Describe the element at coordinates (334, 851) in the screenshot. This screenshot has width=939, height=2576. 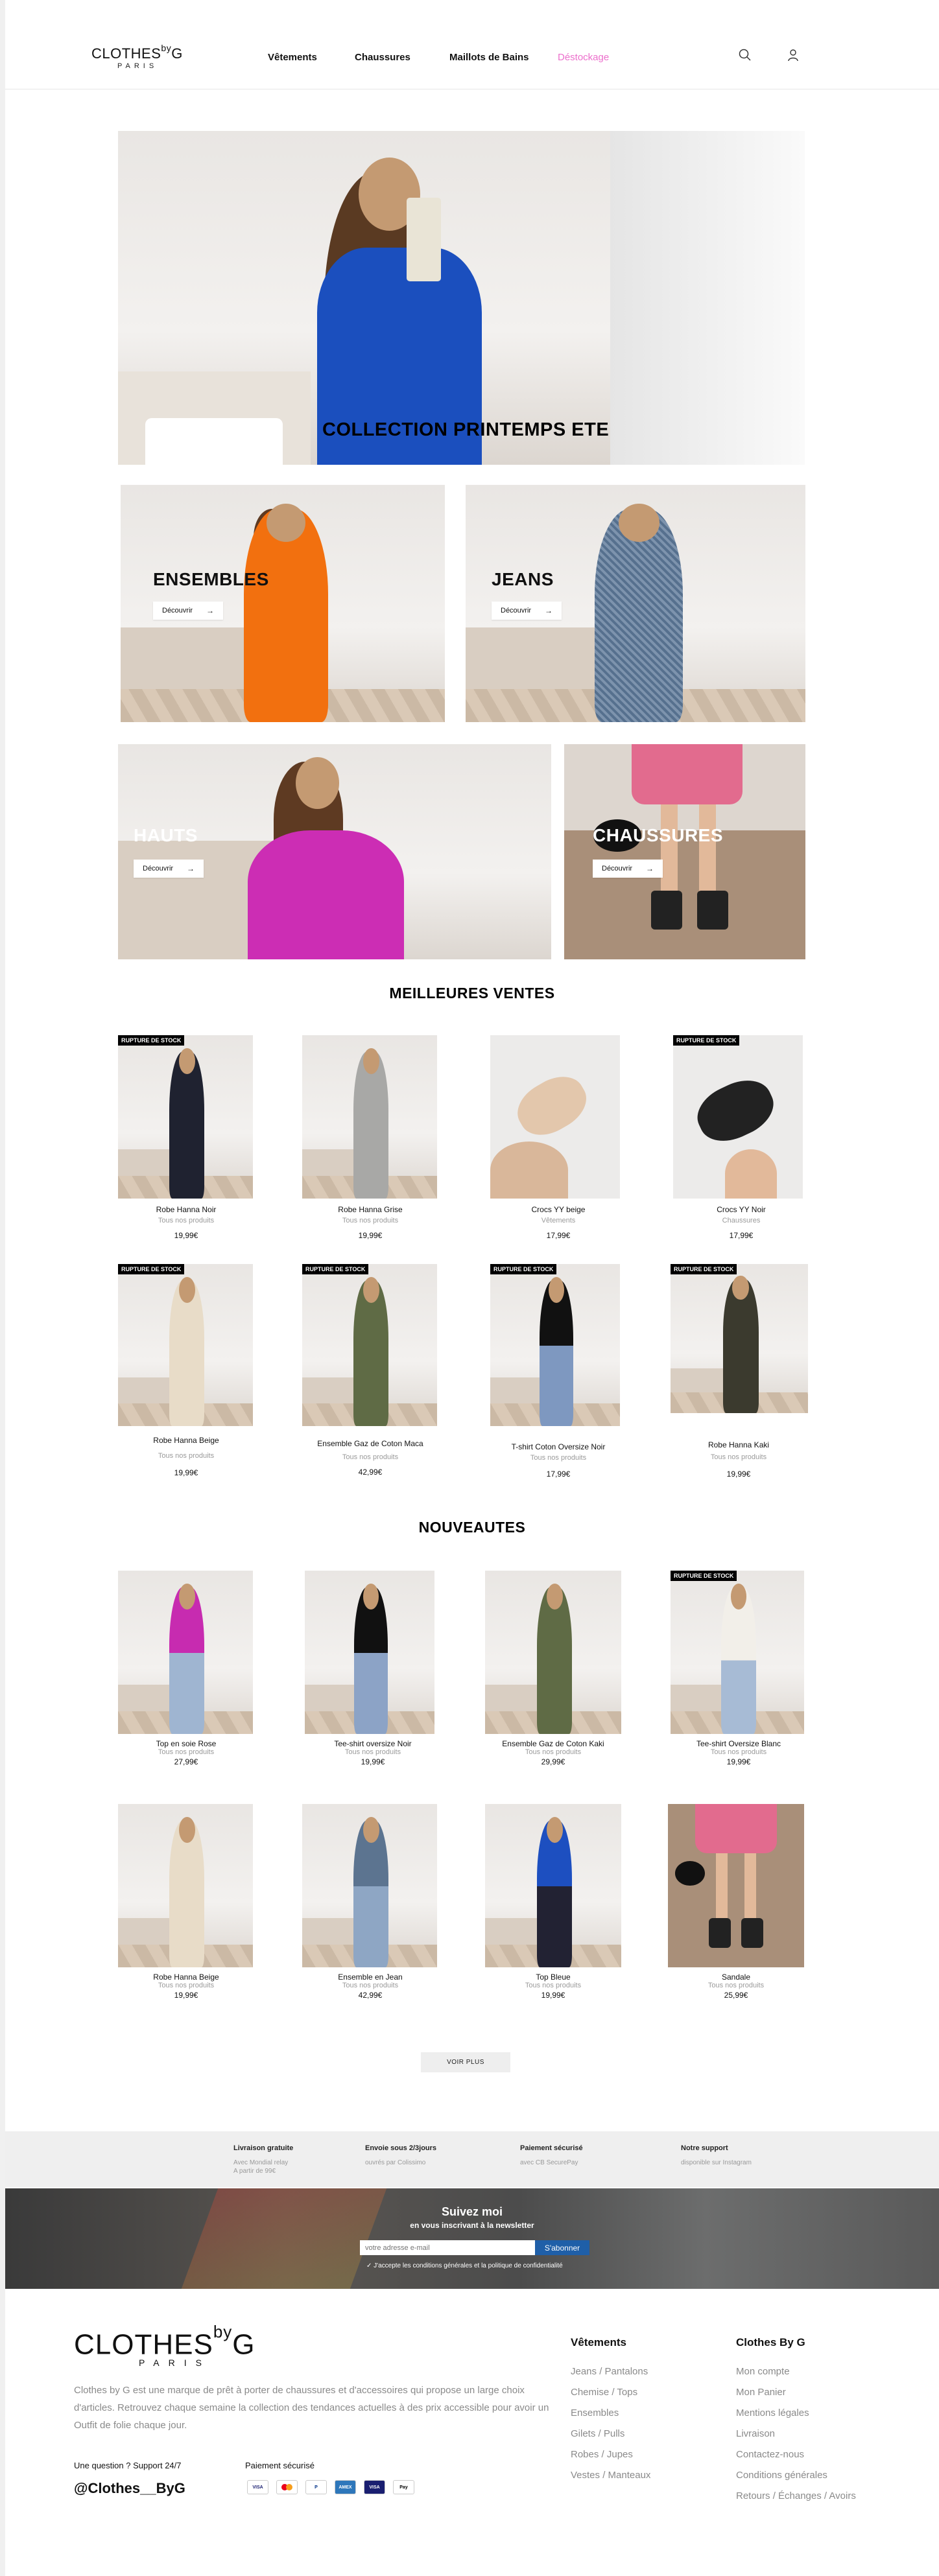
I see `category-hauts: HAUTS Découvrir →` at that location.